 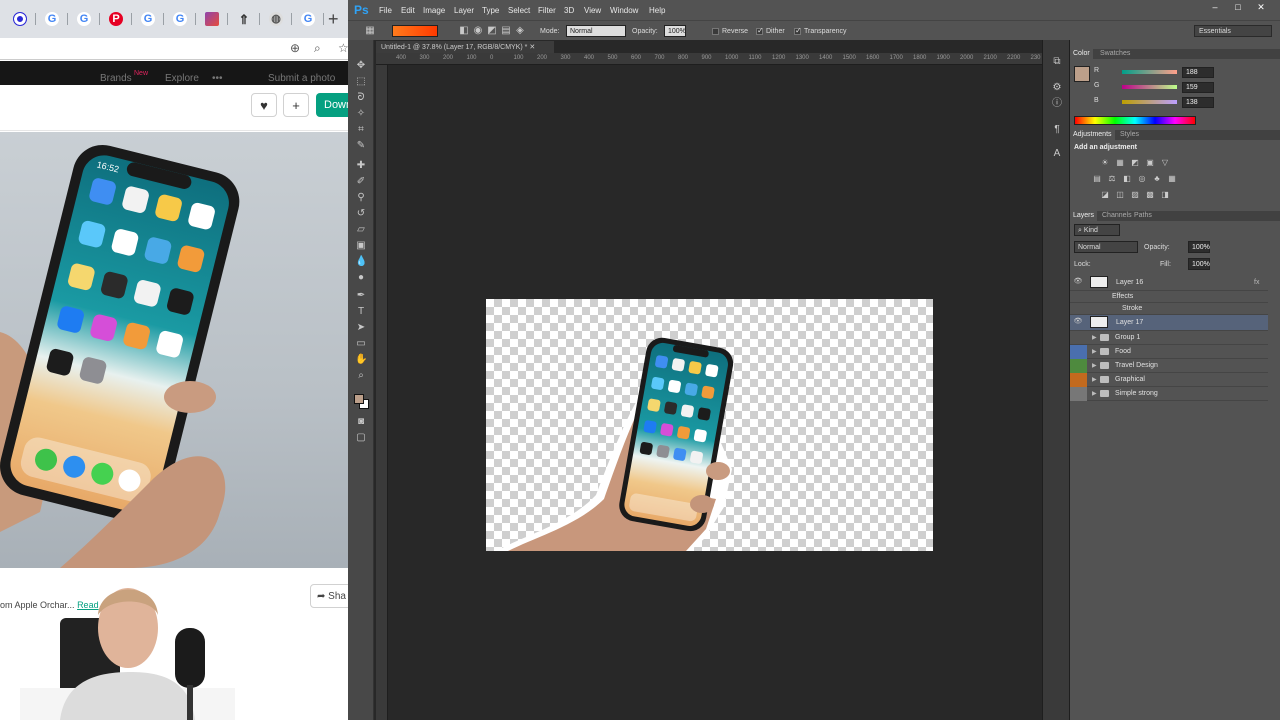 I want to click on minimize-icon: ‒, so click(x=1215, y=8).